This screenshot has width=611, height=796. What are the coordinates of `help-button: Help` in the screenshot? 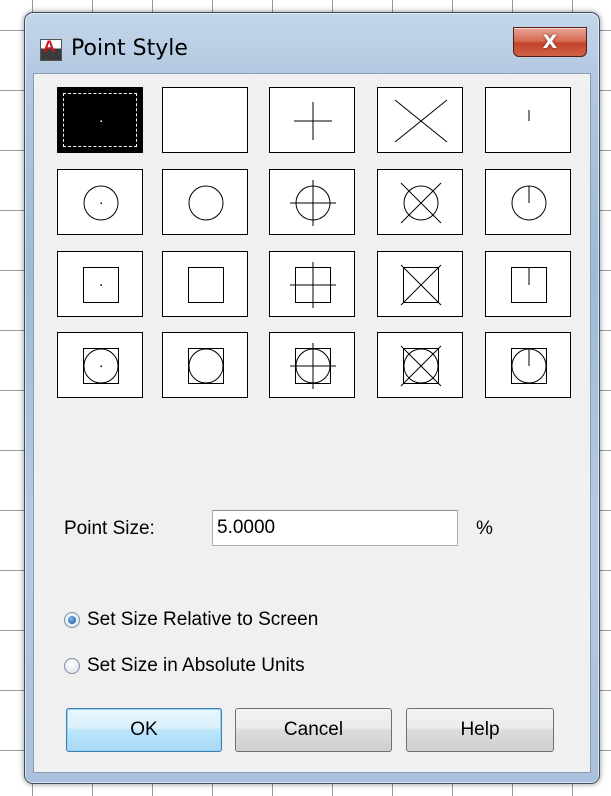 It's located at (480, 730).